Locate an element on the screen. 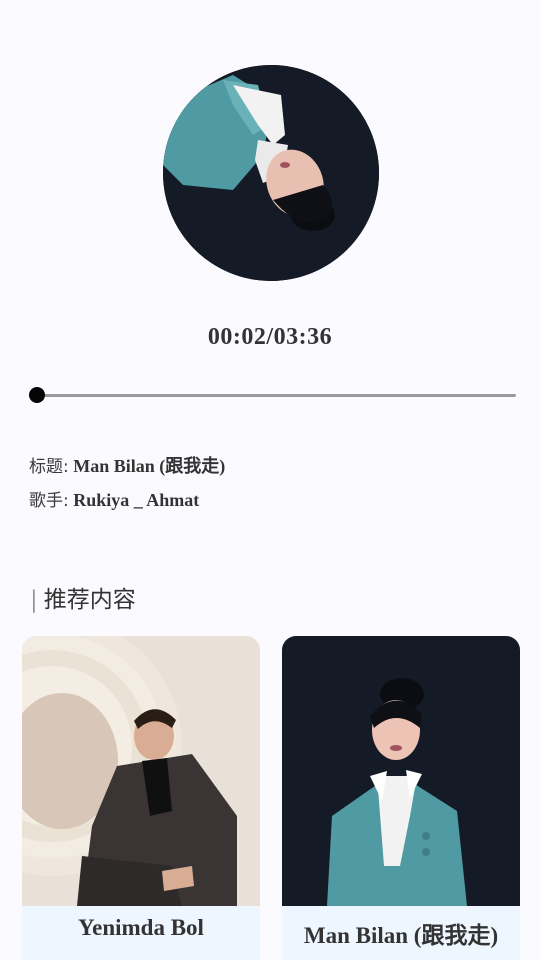  recommend-card-title: Man Bilan (跟我走) is located at coordinates (401, 933).